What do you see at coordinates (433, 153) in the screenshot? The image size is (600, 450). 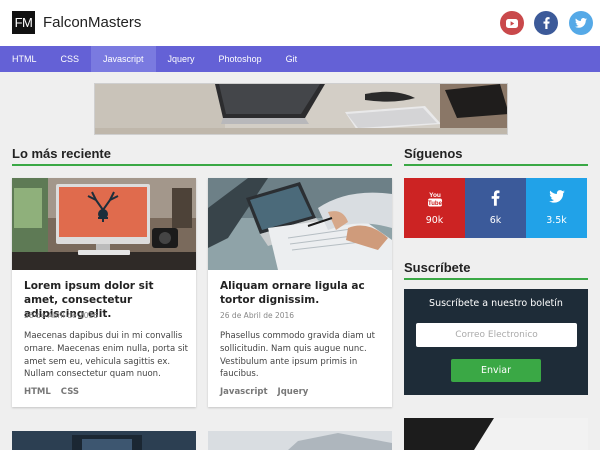 I see `follow-section-title: Síguenos` at bounding box center [433, 153].